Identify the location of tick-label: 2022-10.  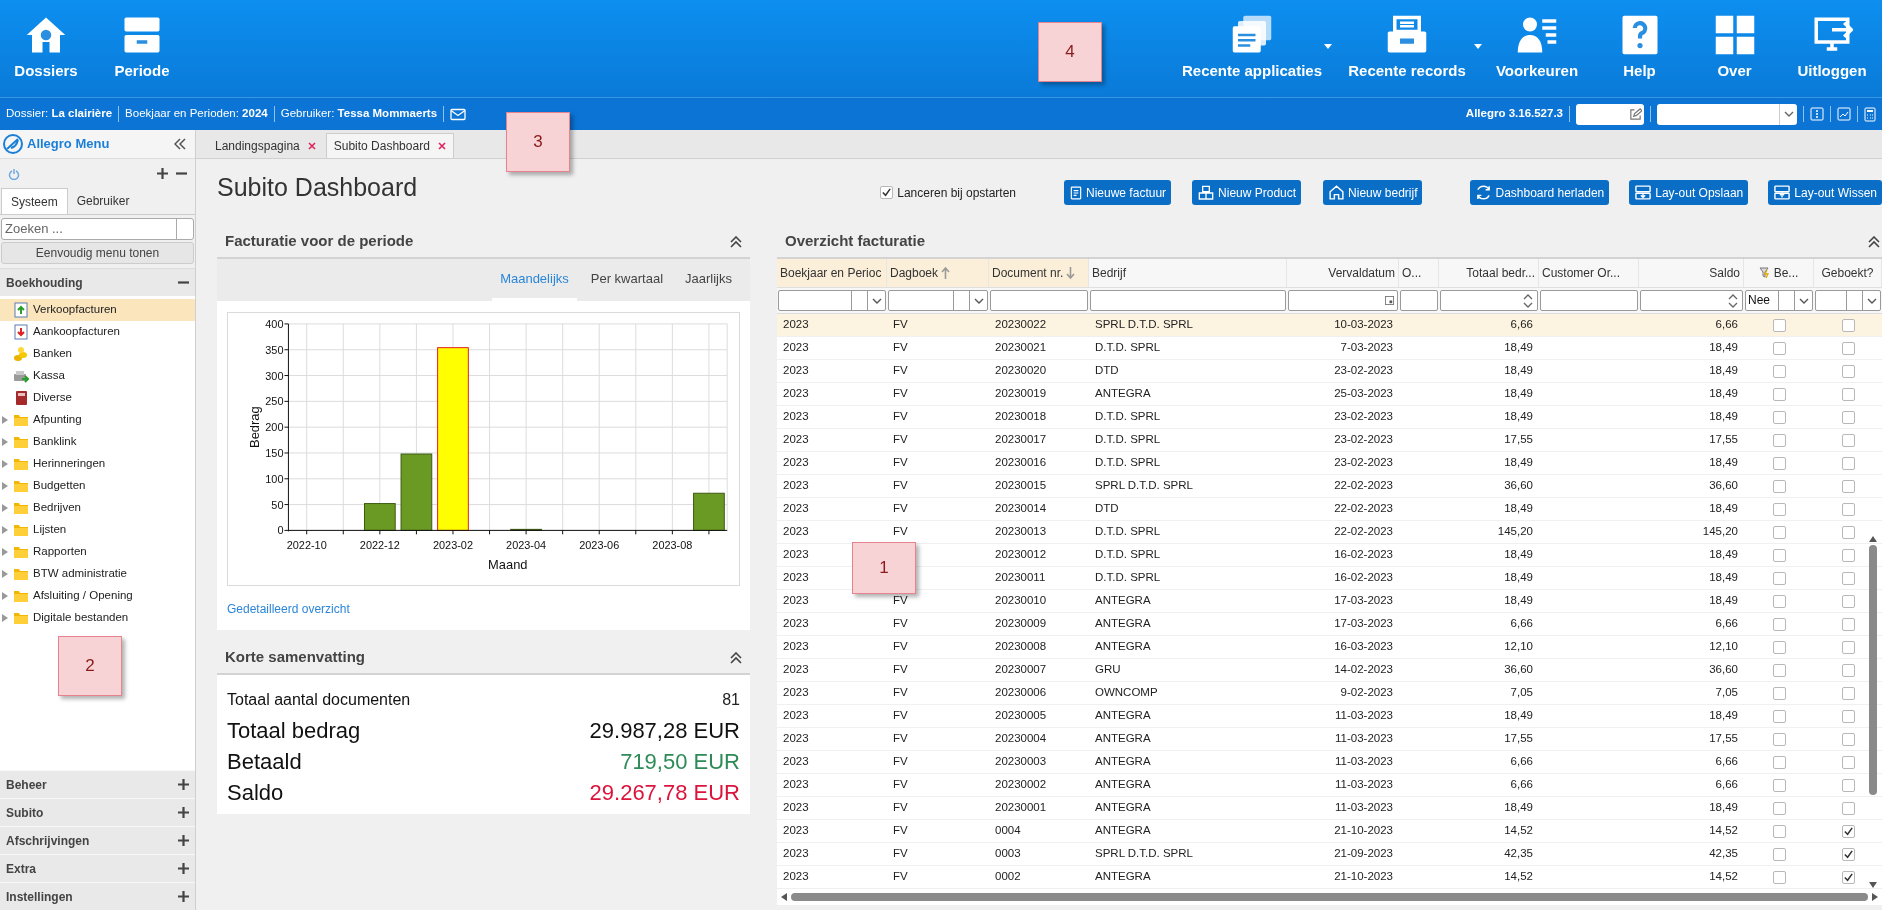
(306, 545).